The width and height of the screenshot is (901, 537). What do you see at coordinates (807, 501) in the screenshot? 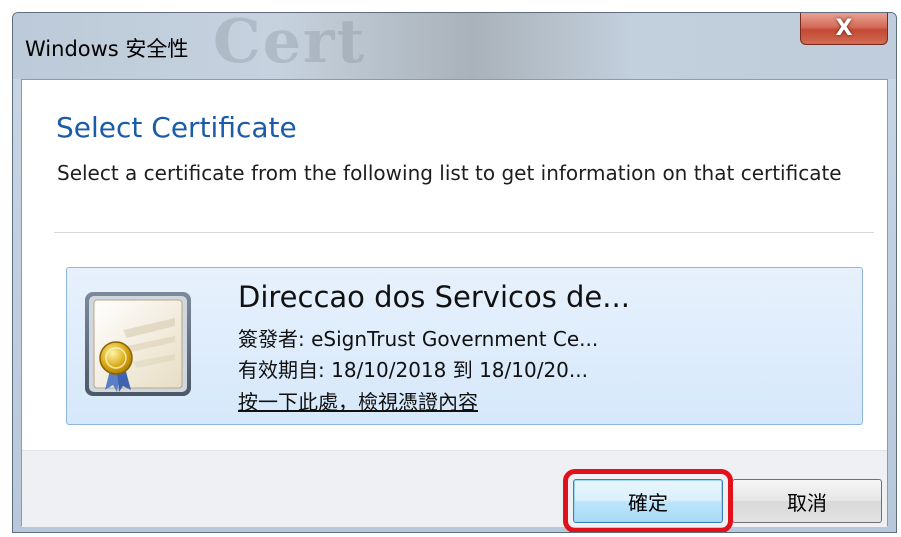
I see `cancel-button: 取消` at bounding box center [807, 501].